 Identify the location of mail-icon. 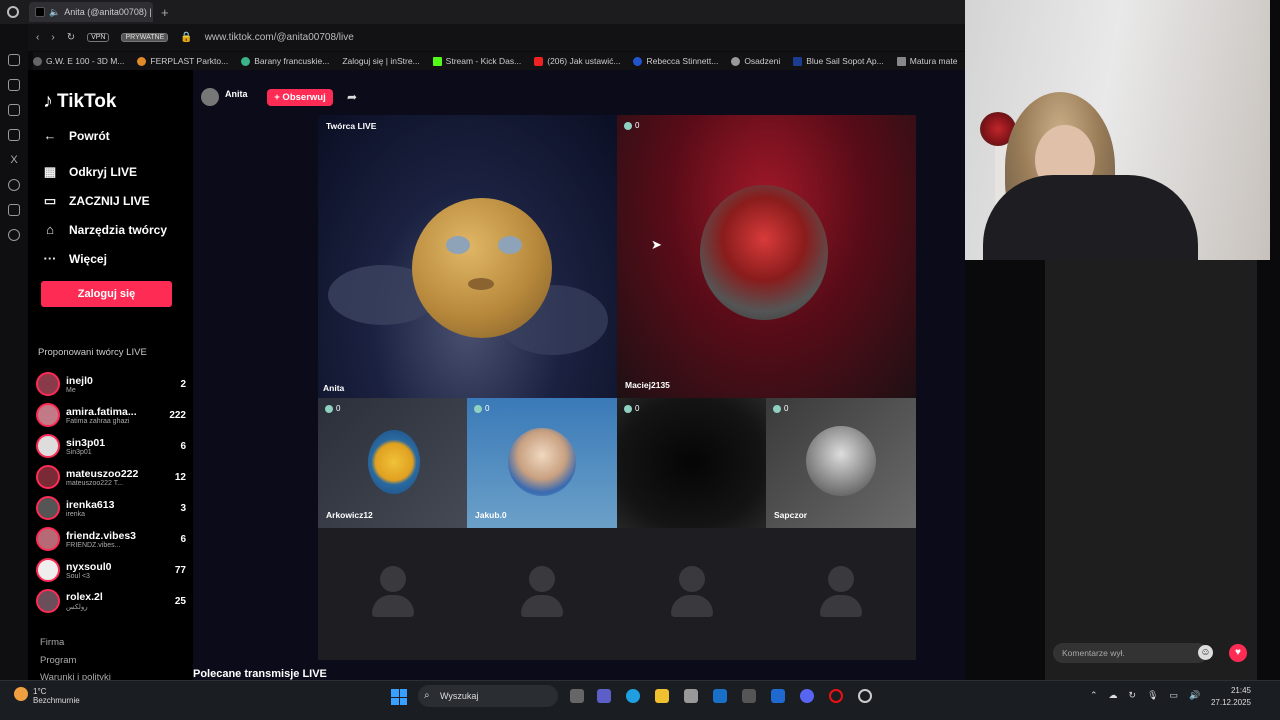
(720, 696).